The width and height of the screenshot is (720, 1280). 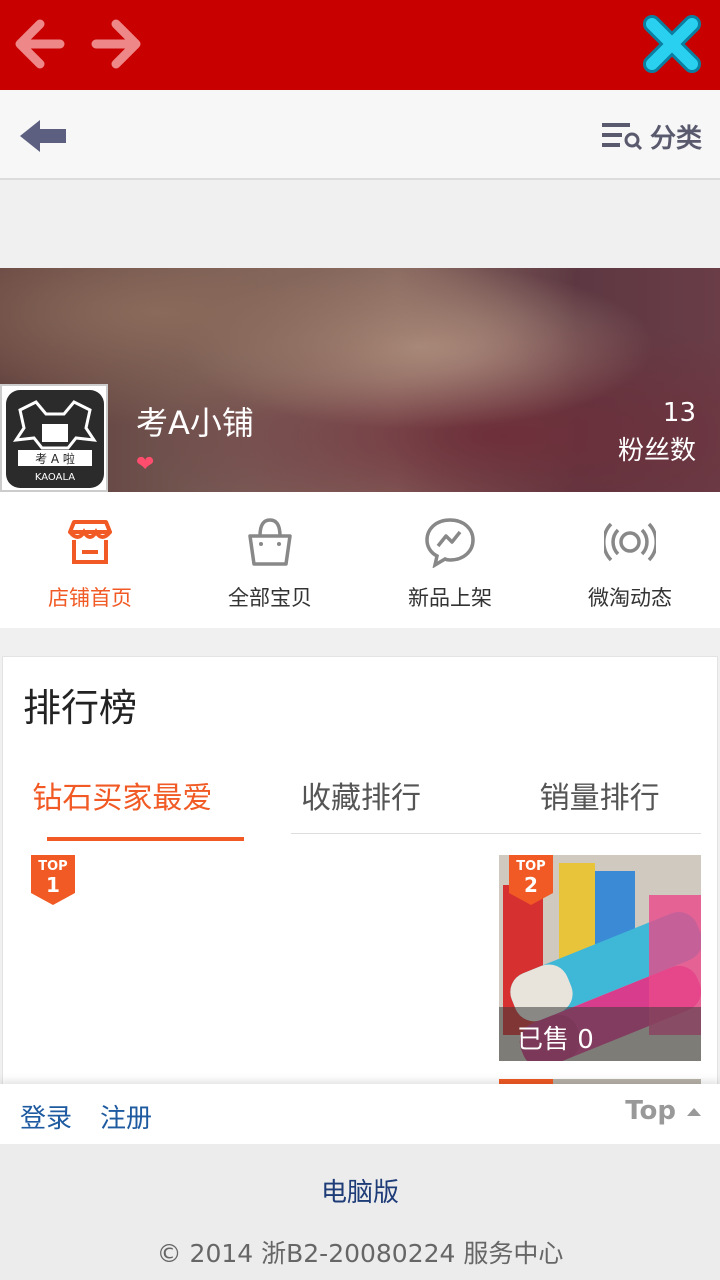 What do you see at coordinates (360, 1190) in the screenshot?
I see `pc-version-link: 电脑版` at bounding box center [360, 1190].